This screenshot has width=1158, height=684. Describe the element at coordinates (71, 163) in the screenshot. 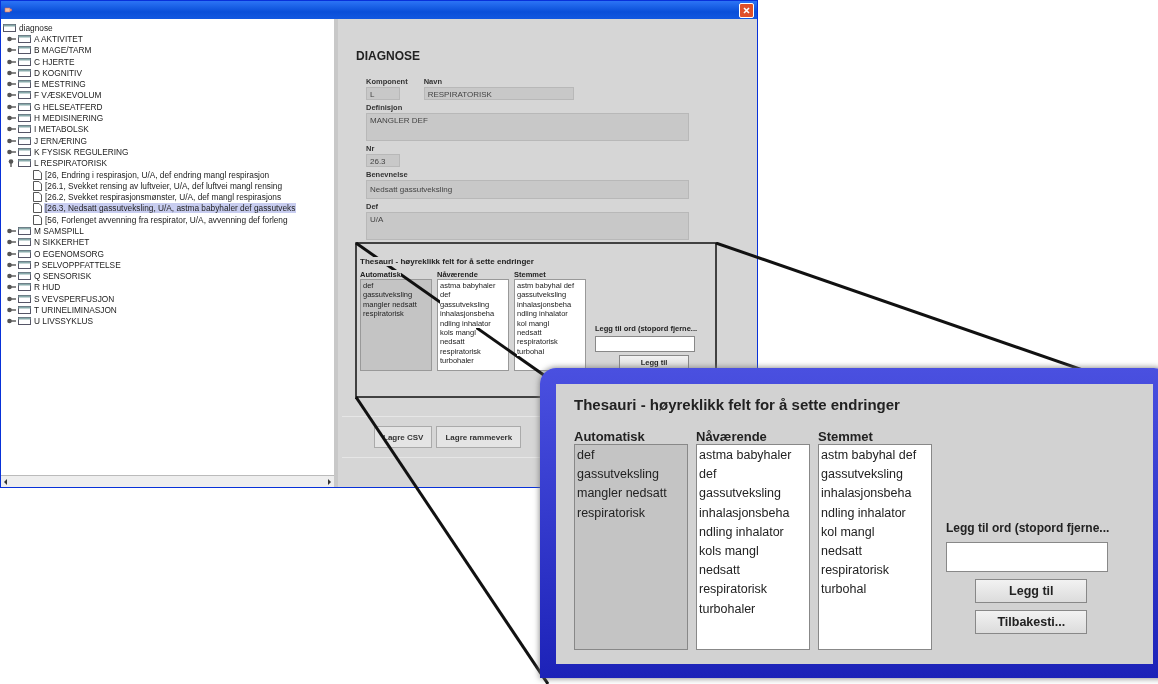

I see `tree-item: L RESPIRATORISK` at that location.